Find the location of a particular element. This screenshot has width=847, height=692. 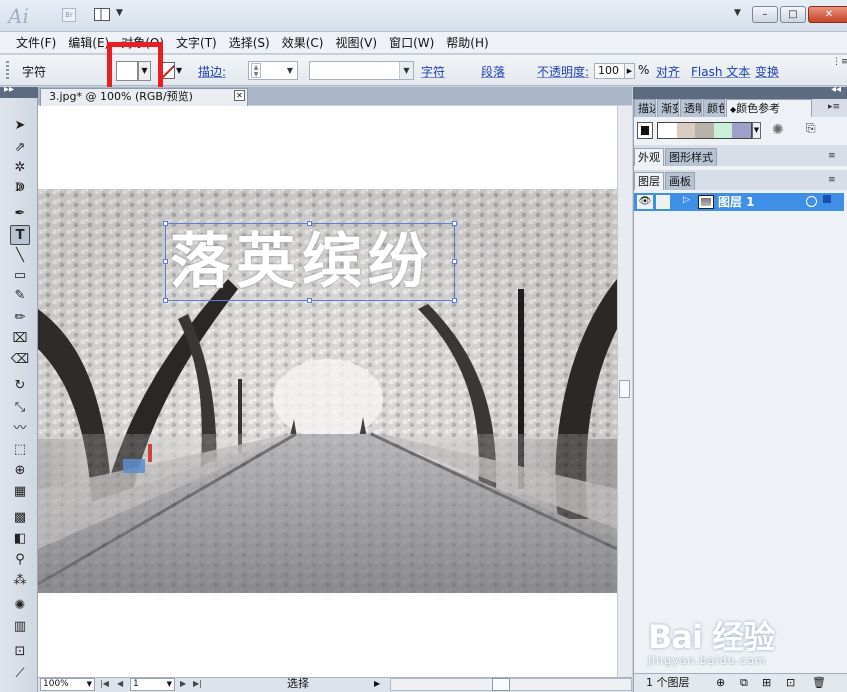

right-panel-header: ◂◂ is located at coordinates (740, 91).